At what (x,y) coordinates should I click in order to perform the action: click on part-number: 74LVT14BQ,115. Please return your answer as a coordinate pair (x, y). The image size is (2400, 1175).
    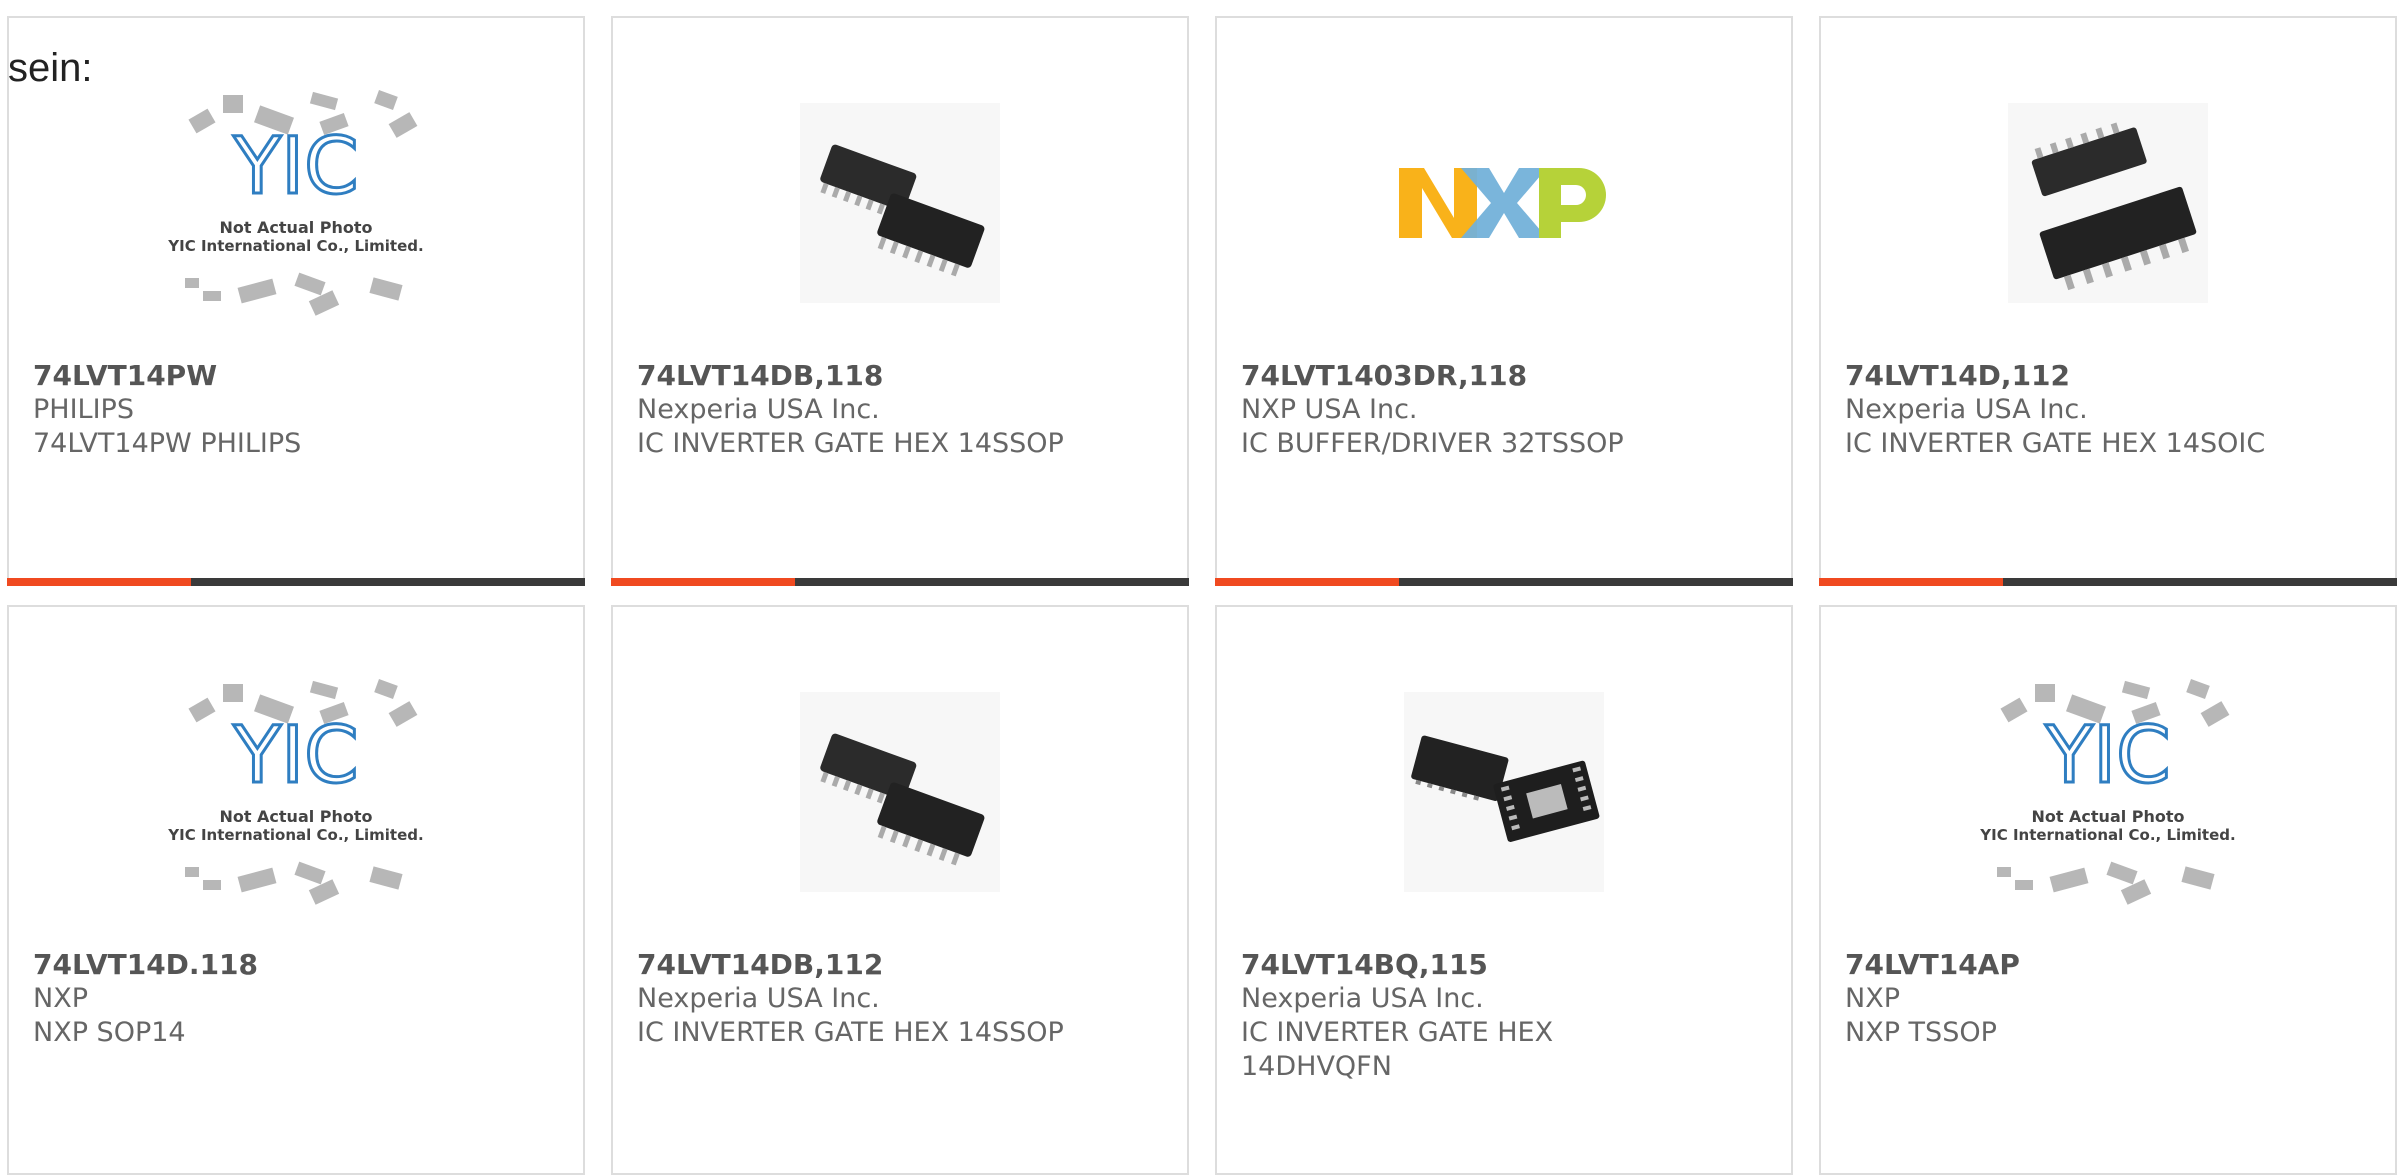
    Looking at the image, I should click on (1506, 964).